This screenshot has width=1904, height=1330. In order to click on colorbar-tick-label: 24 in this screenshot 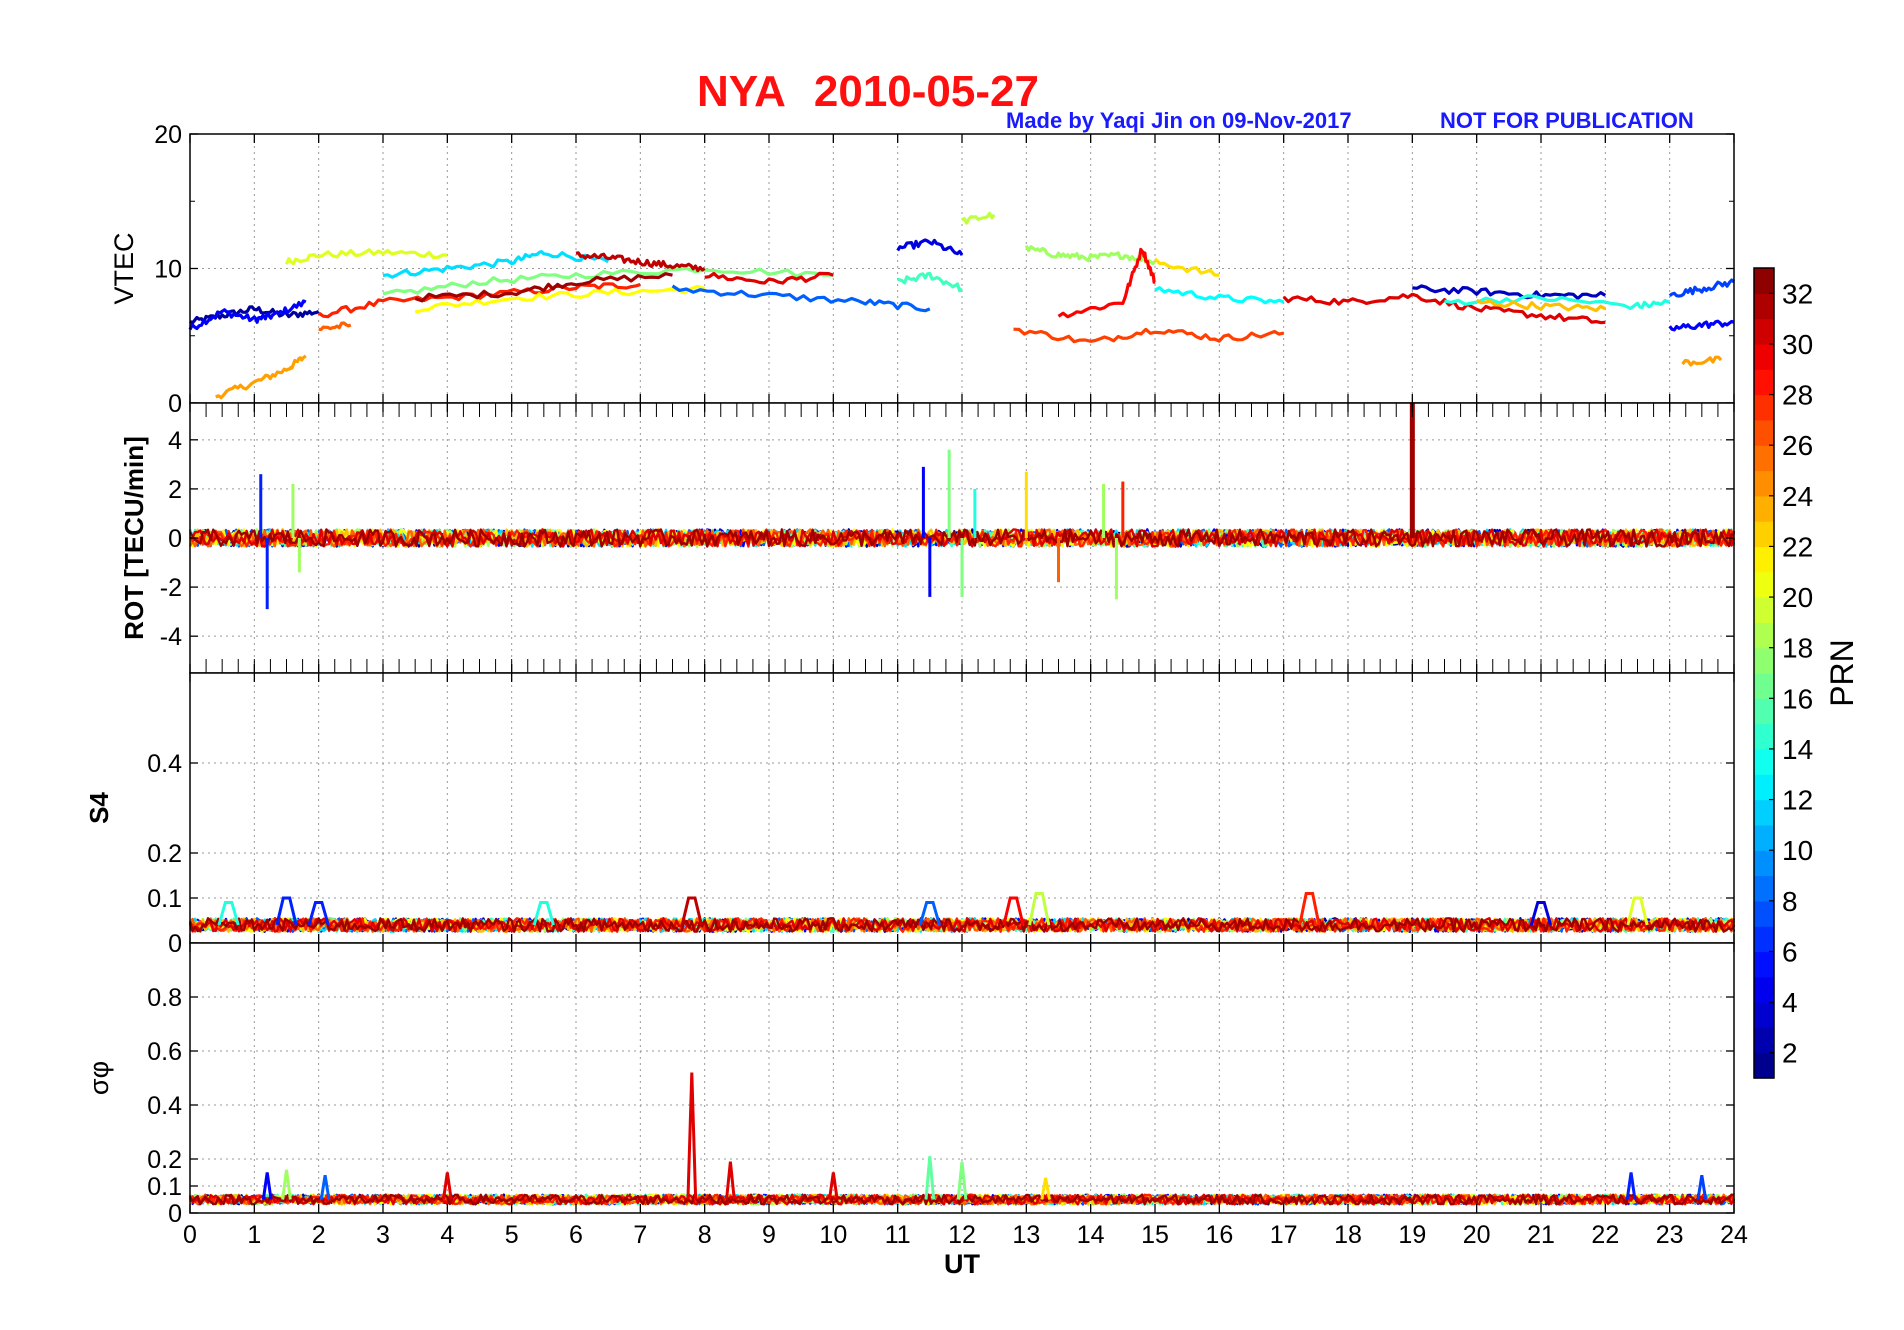, I will do `click(1797, 496)`.